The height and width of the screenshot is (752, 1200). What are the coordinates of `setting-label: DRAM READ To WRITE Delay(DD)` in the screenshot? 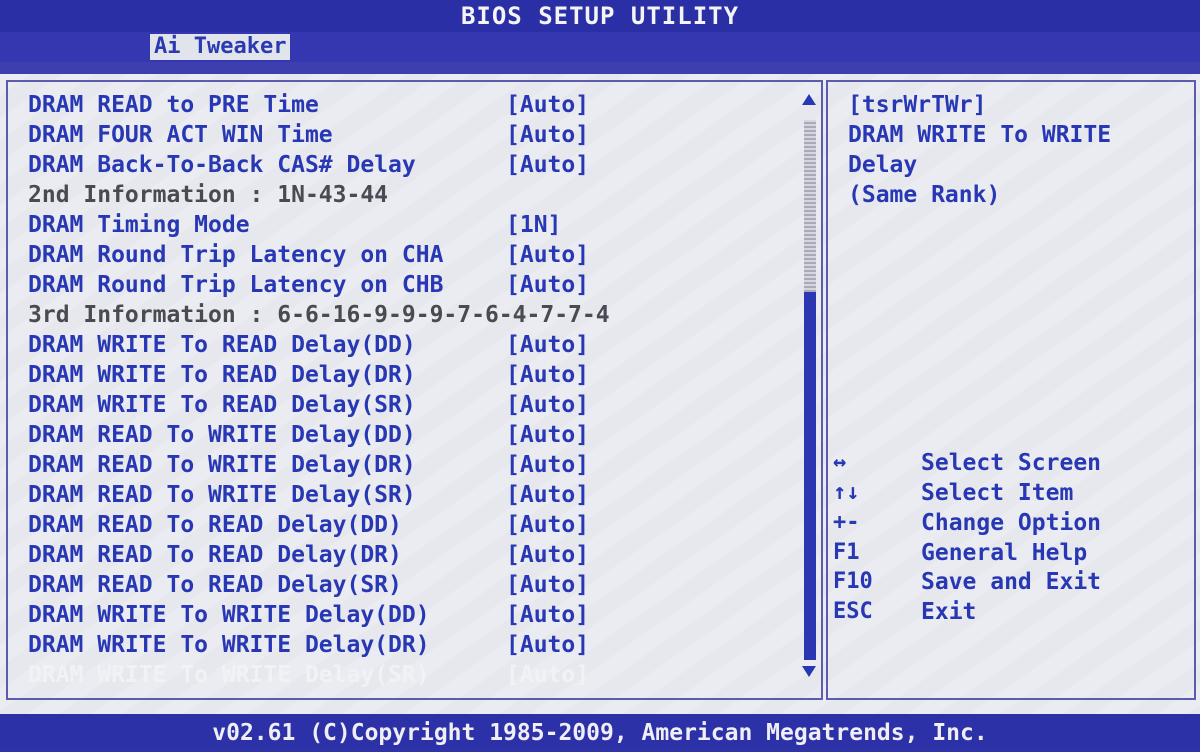 It's located at (222, 435).